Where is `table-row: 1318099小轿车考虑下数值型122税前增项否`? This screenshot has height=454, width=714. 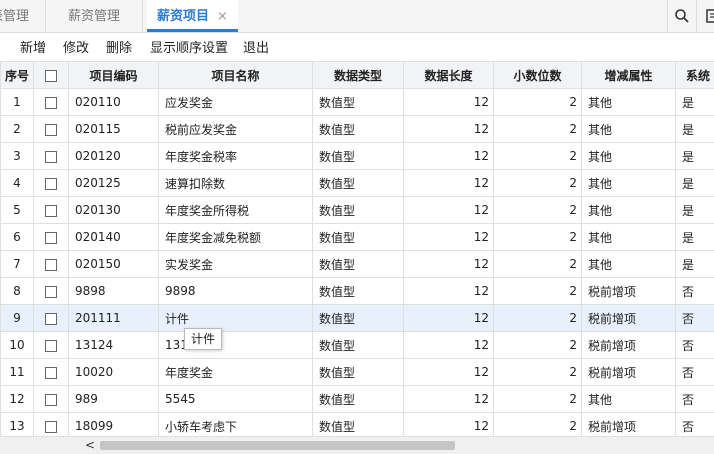
table-row: 1318099小轿车考虑下数值型122税前增项否 is located at coordinates (357, 425).